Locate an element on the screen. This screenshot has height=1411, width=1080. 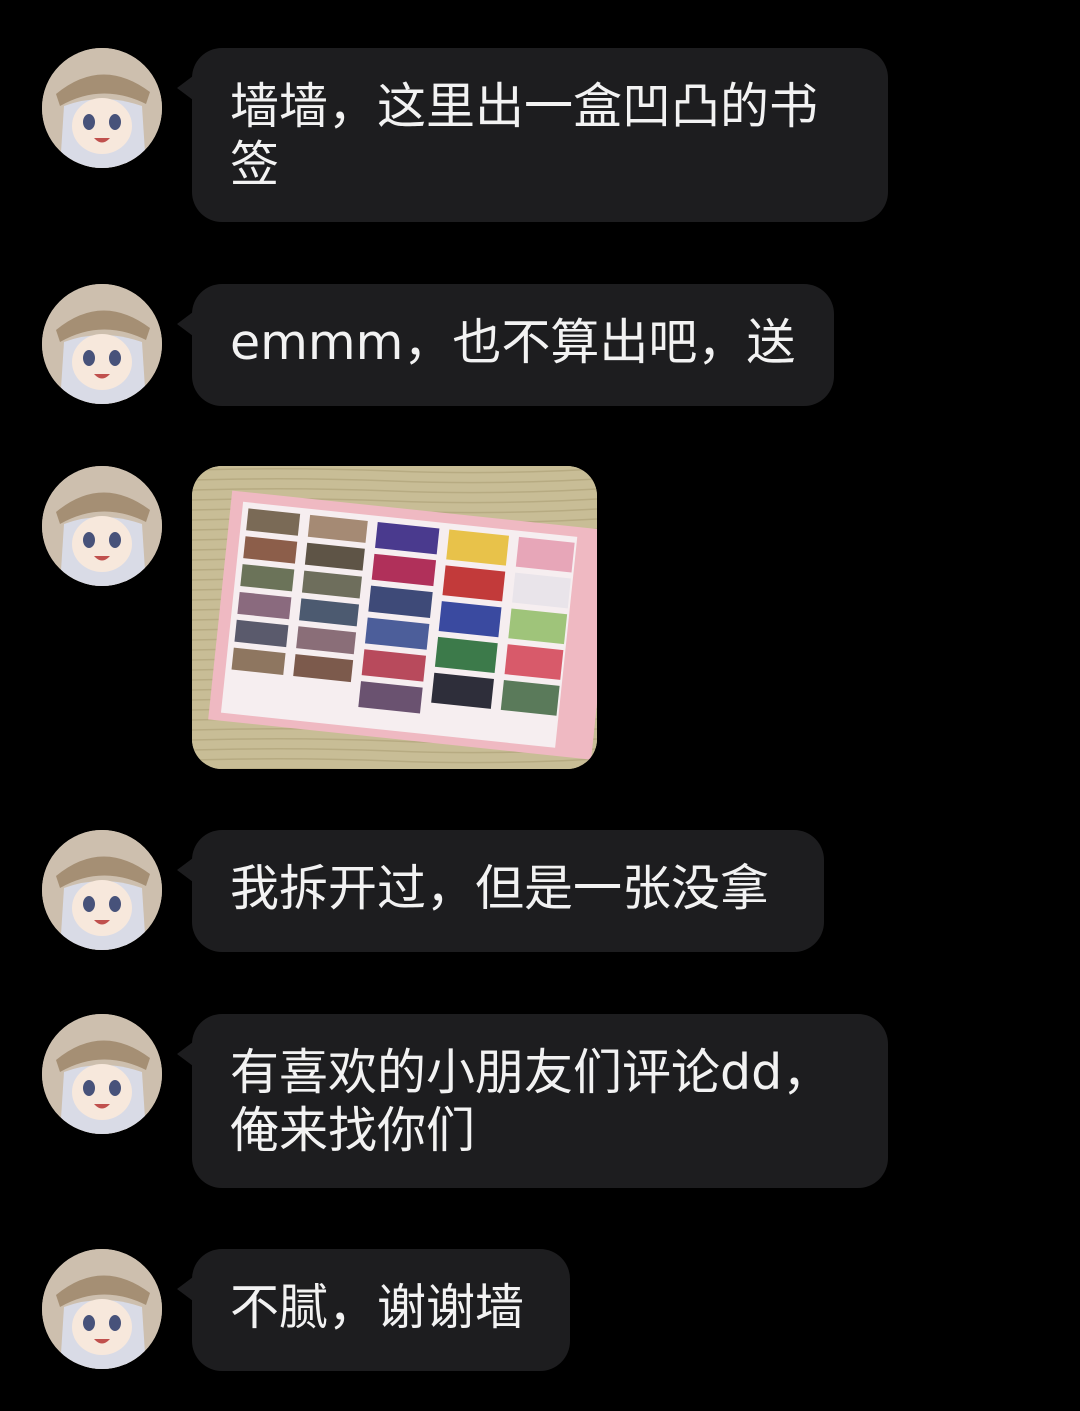
message-text: emmm，也不算出吧，送 is located at coordinates (513, 342).